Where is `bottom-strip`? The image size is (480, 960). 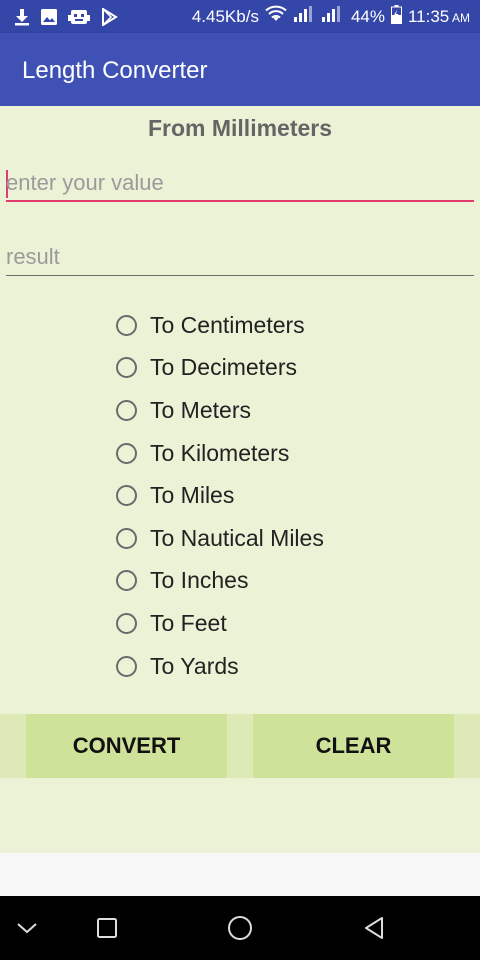 bottom-strip is located at coordinates (240, 874).